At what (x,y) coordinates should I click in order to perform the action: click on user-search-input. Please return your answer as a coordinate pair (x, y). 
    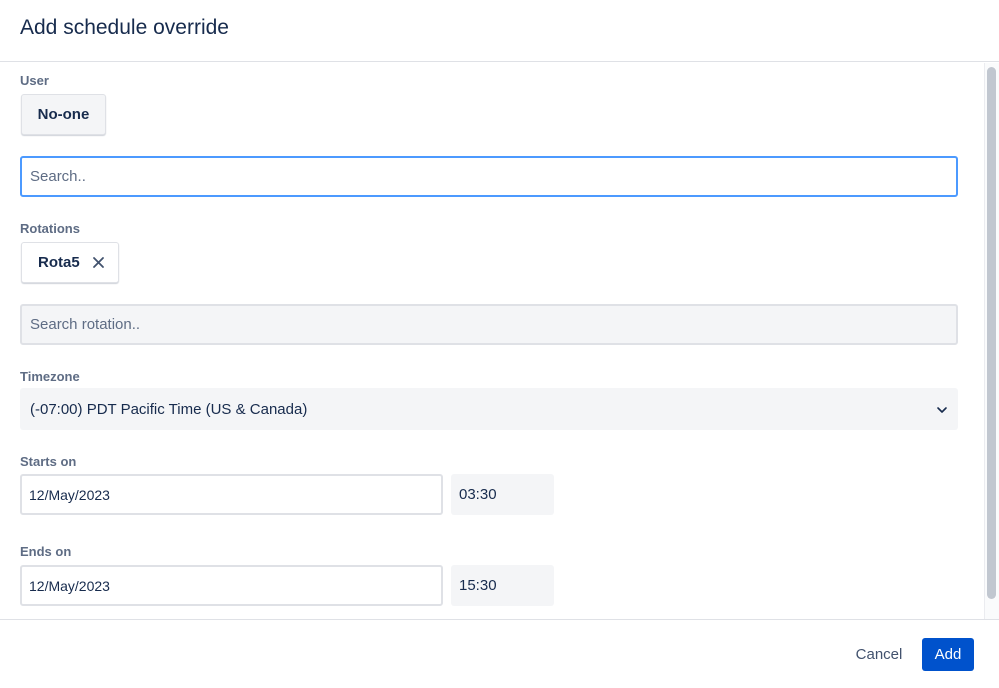
    Looking at the image, I should click on (489, 176).